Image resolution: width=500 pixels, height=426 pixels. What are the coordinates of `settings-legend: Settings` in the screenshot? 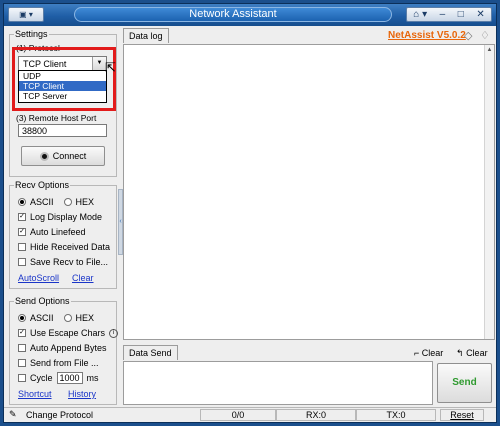 It's located at (31, 34).